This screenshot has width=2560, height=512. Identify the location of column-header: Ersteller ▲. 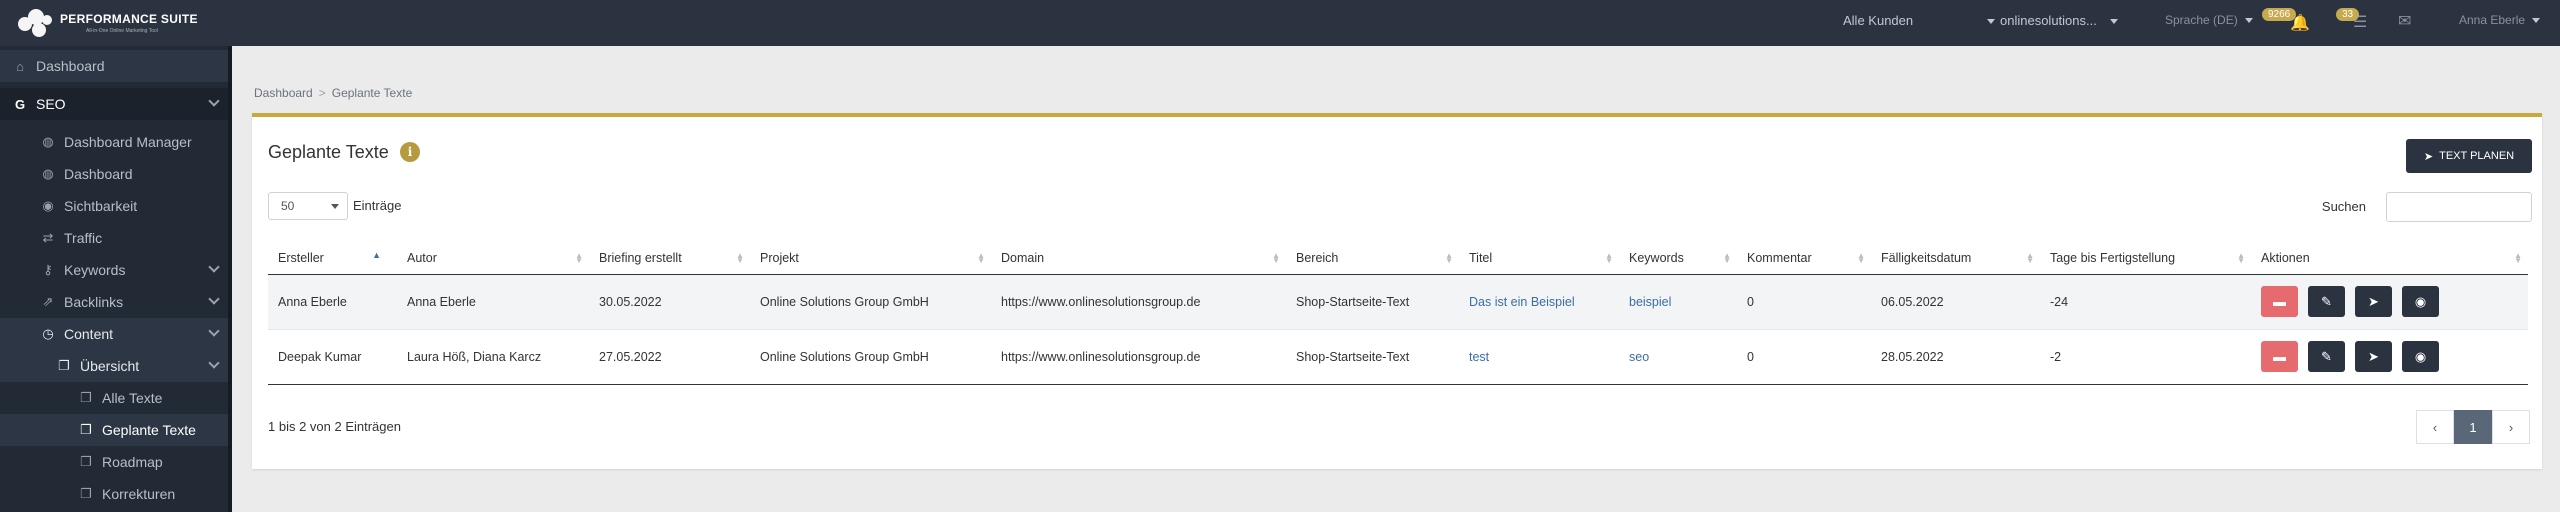
(332, 258).